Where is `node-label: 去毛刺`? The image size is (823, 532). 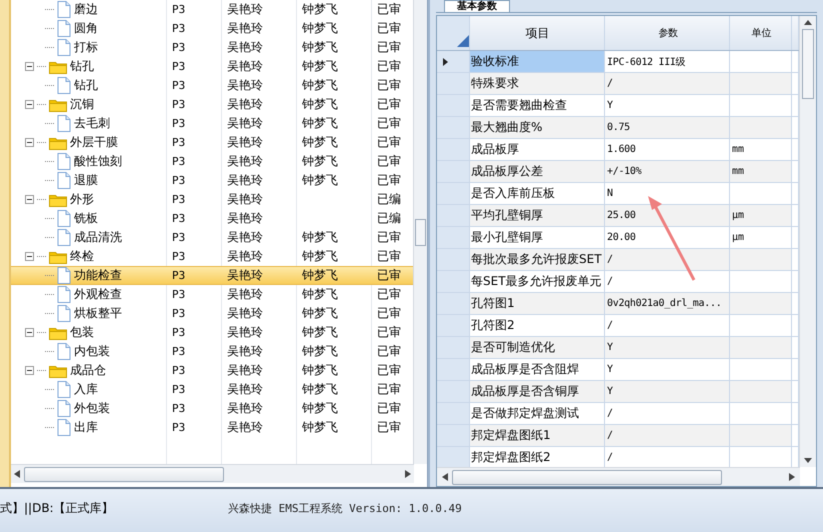 node-label: 去毛刺 is located at coordinates (92, 123).